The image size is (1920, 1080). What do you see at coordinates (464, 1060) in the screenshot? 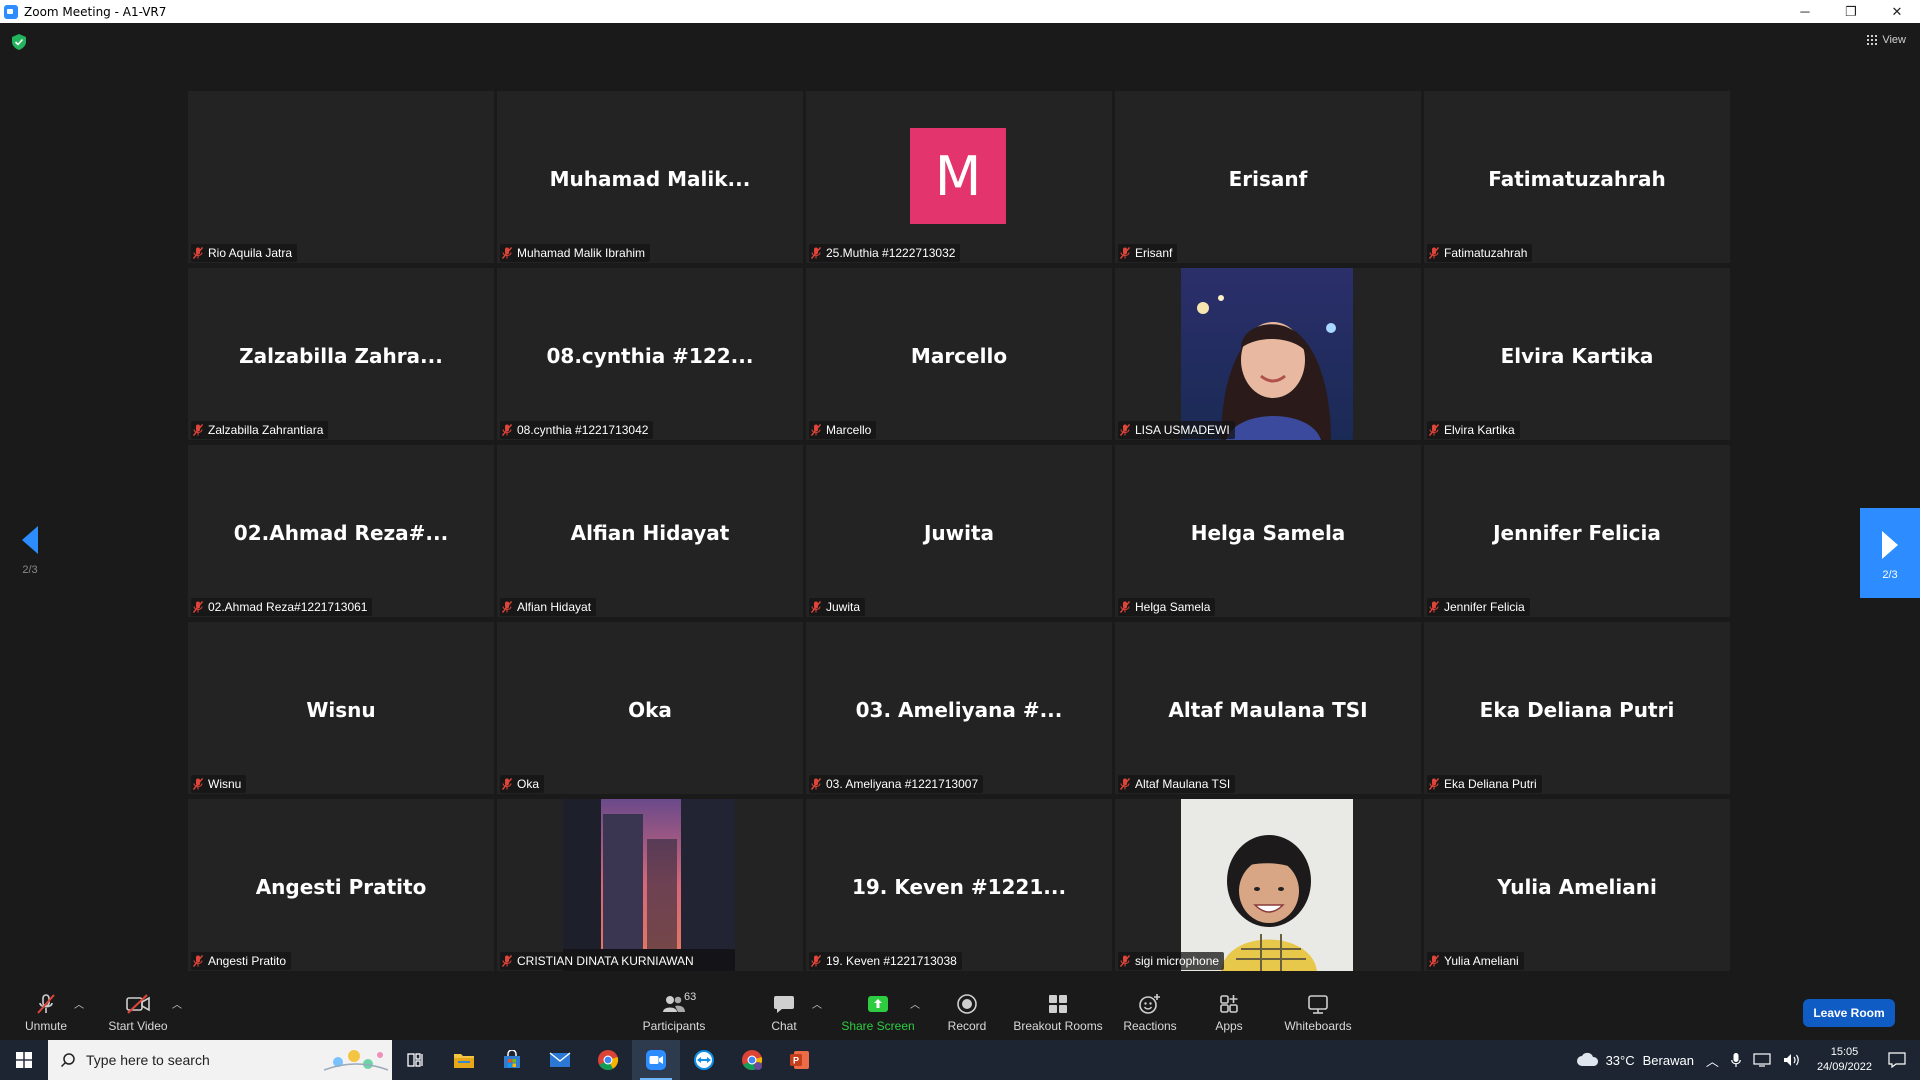
I see `file-explorer-icon` at bounding box center [464, 1060].